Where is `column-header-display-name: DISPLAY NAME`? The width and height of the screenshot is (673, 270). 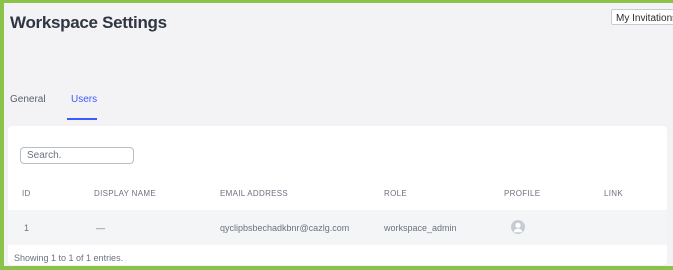
column-header-display-name: DISPLAY NAME is located at coordinates (125, 193).